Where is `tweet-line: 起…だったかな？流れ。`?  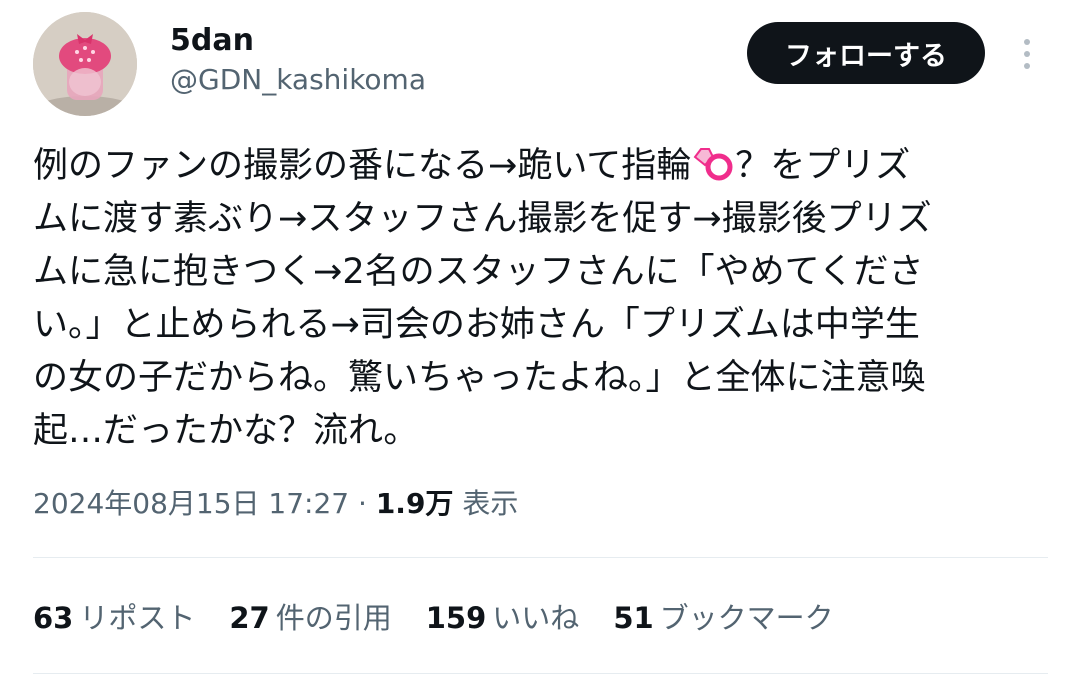
tweet-line: 起…だったかな？流れ。 is located at coordinates (226, 431).